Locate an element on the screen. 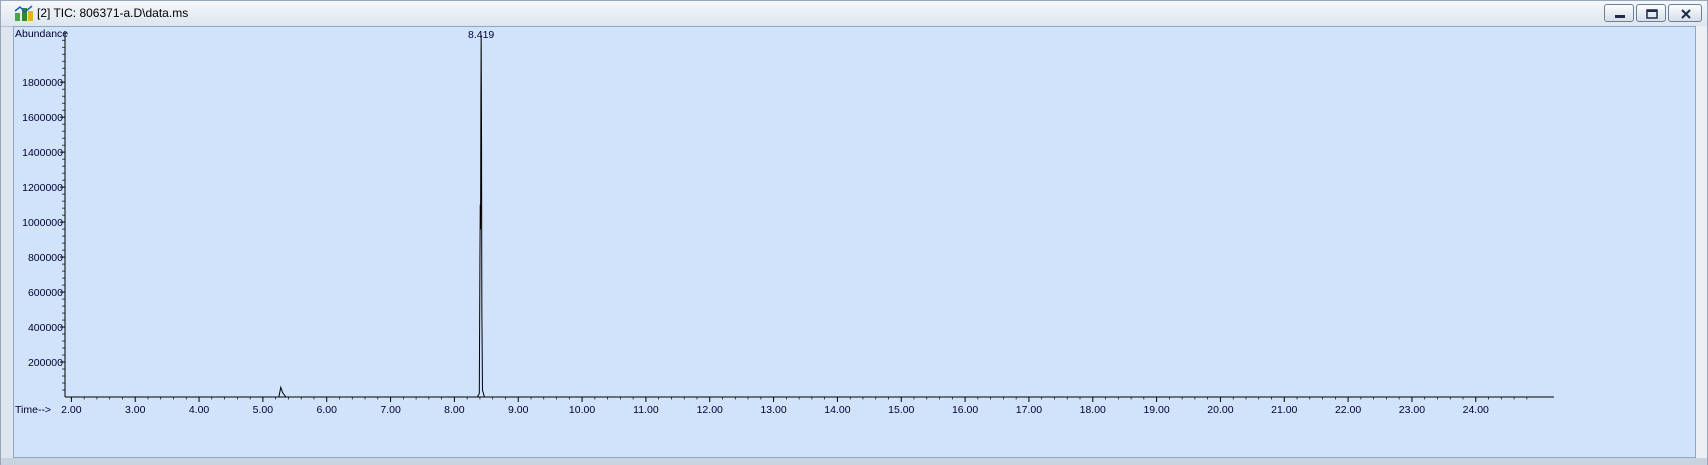 Image resolution: width=1708 pixels, height=465 pixels. x-tick-label: 18.00 is located at coordinates (1093, 410).